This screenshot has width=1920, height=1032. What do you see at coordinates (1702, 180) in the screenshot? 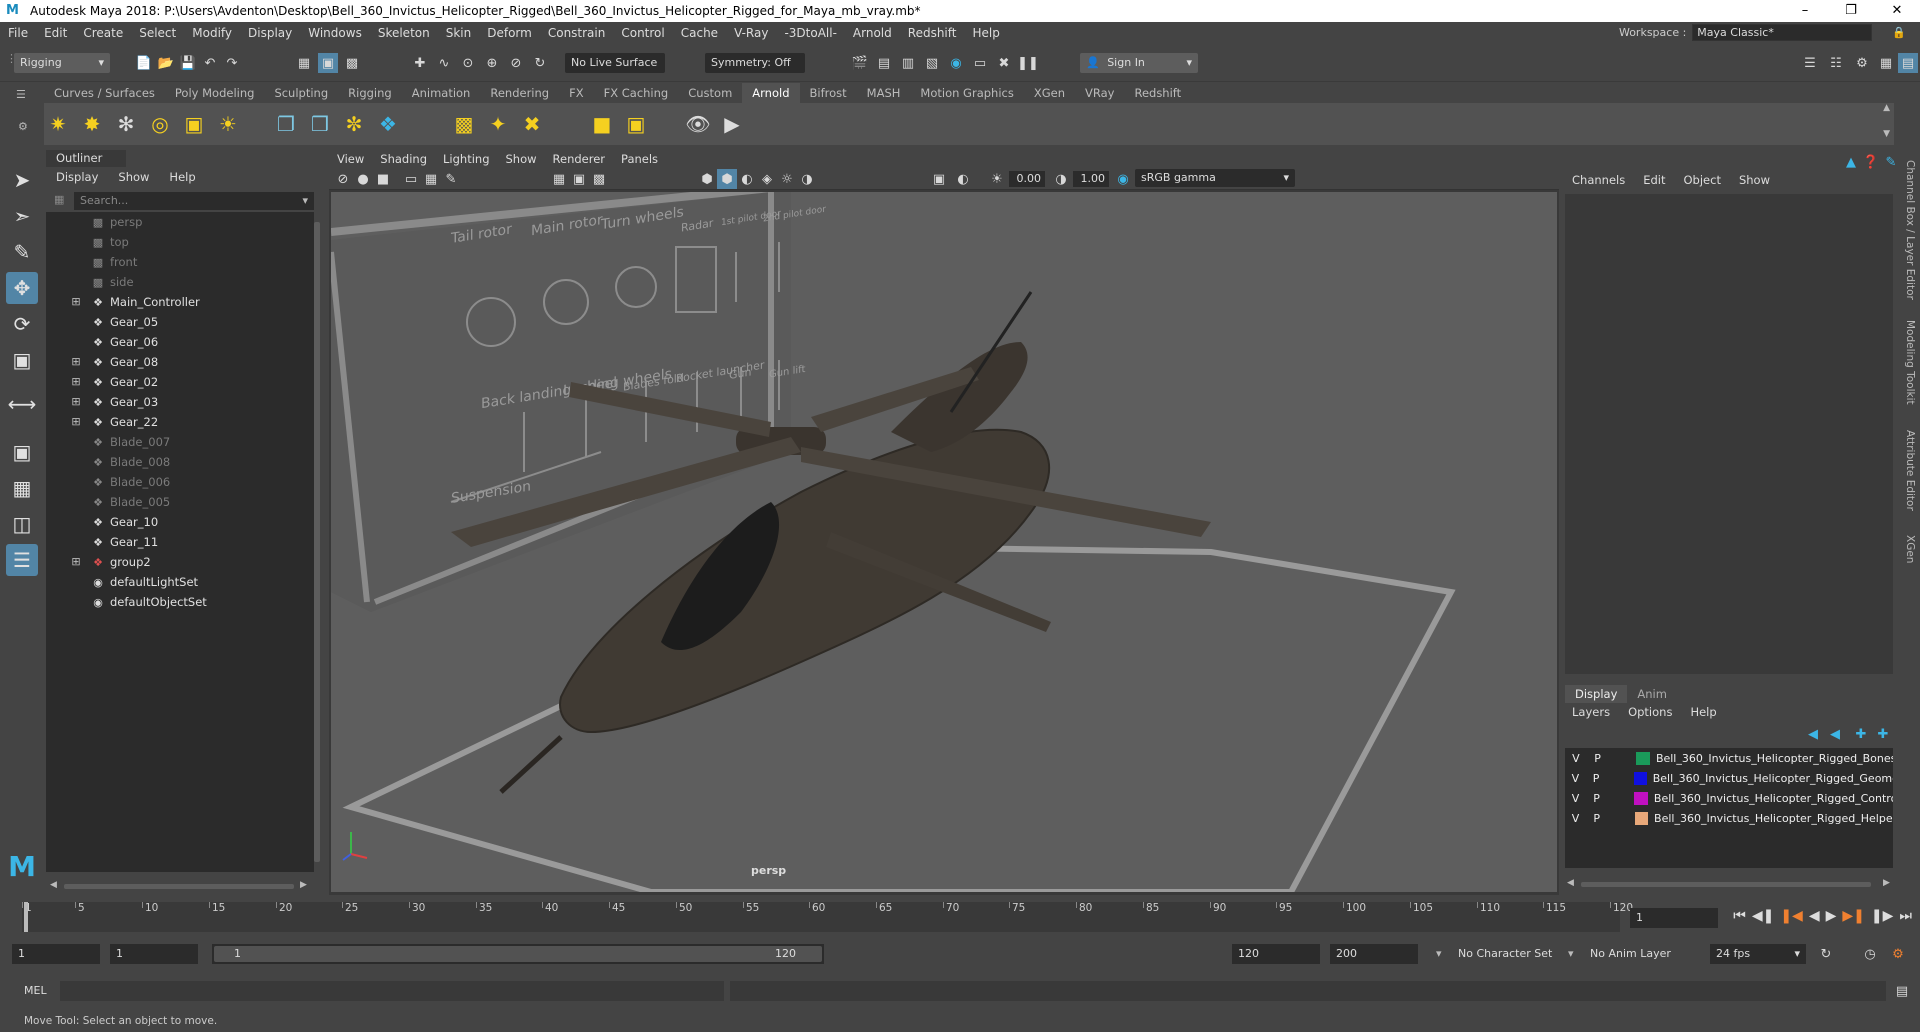
I see `channel-box-menu-object: Object` at bounding box center [1702, 180].